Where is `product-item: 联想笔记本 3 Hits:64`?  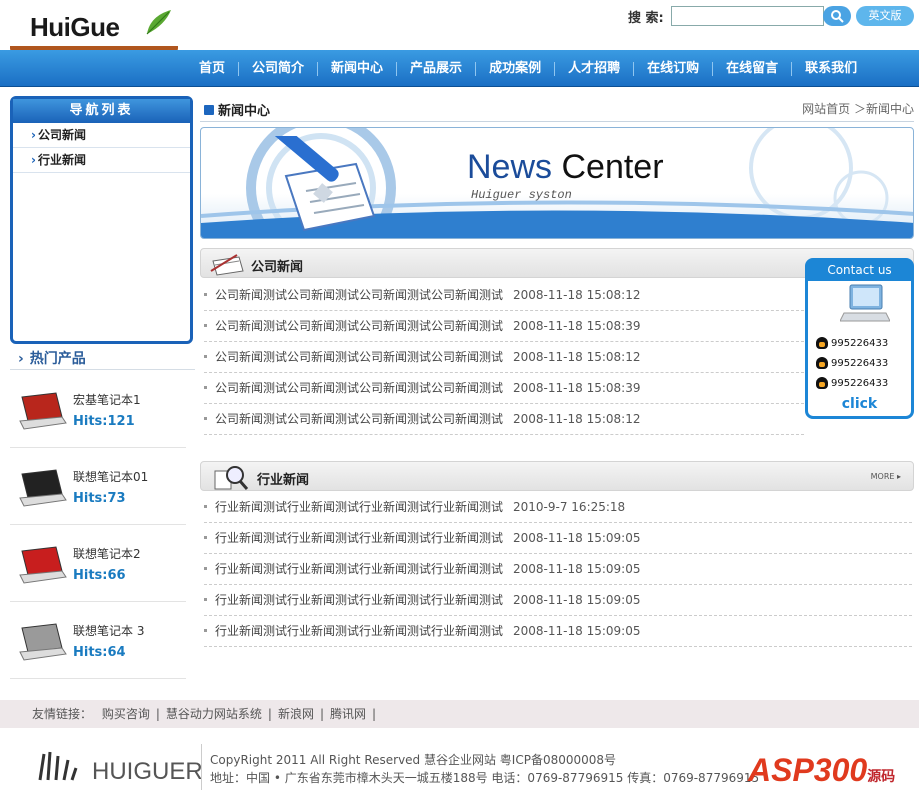 product-item: 联想笔记本 3 Hits:64 is located at coordinates (98, 640).